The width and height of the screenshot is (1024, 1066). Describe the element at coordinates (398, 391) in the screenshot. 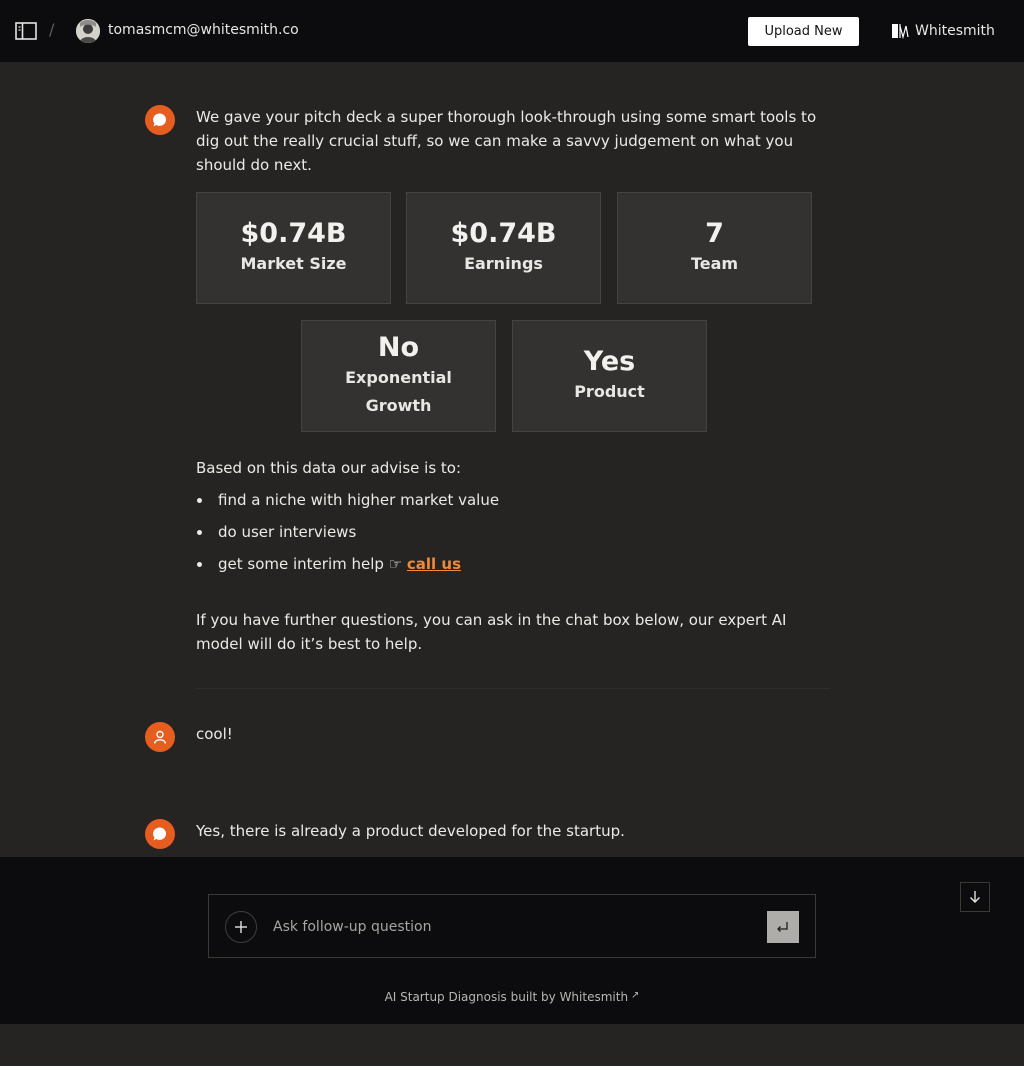

I see `stat-label: Exponential Growth` at that location.